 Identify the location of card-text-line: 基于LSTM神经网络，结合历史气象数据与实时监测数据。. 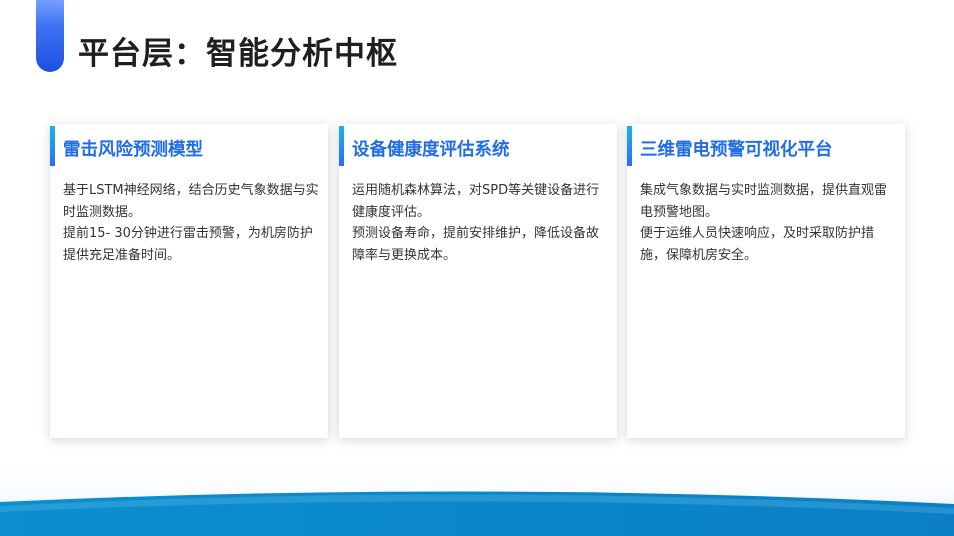
(191, 201).